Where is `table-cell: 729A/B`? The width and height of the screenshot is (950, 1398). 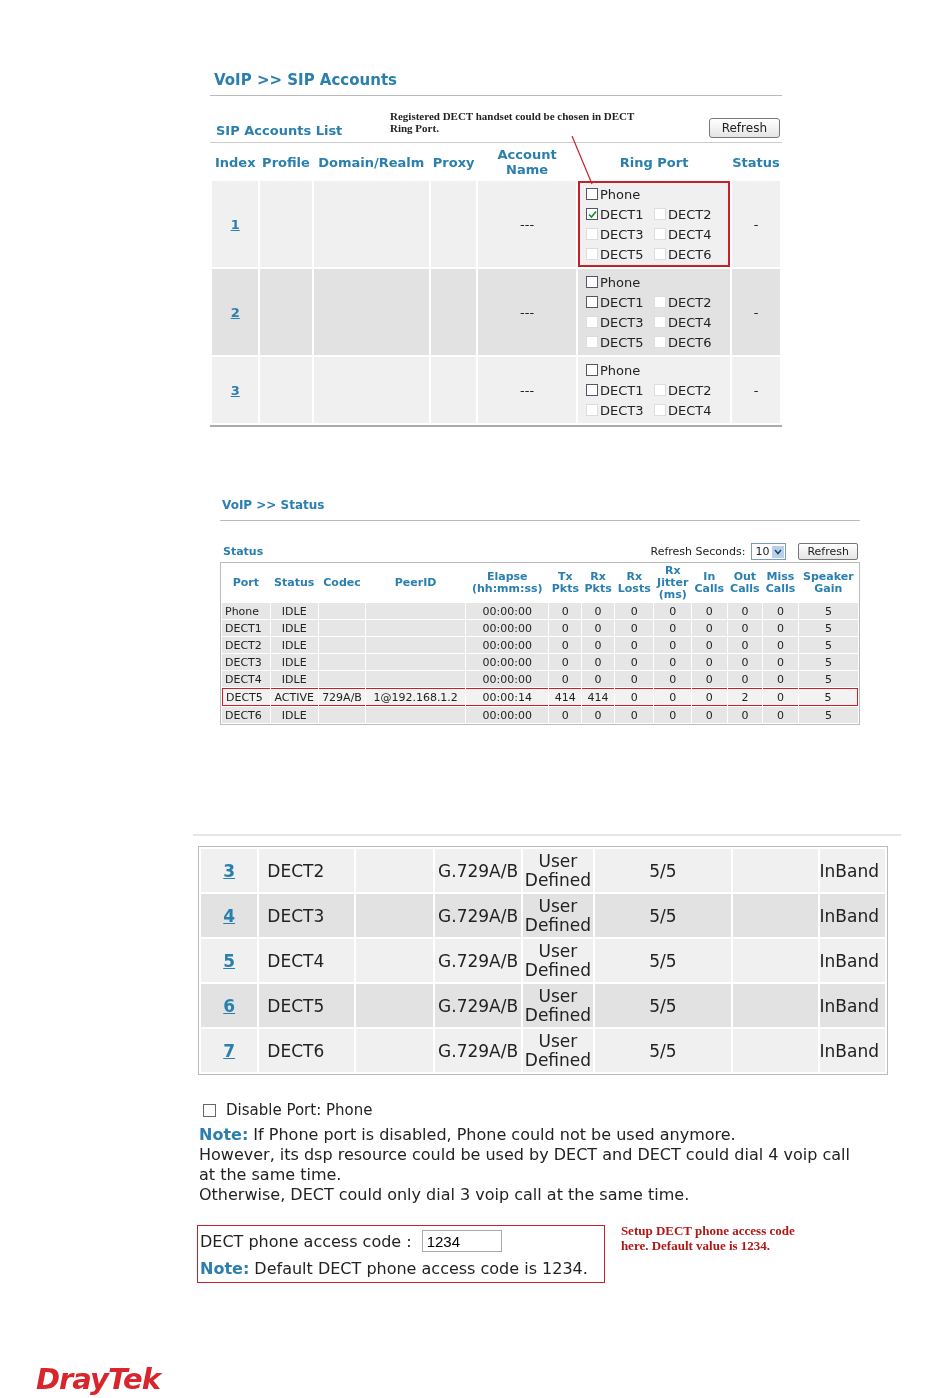
table-cell: 729A/B is located at coordinates (342, 697).